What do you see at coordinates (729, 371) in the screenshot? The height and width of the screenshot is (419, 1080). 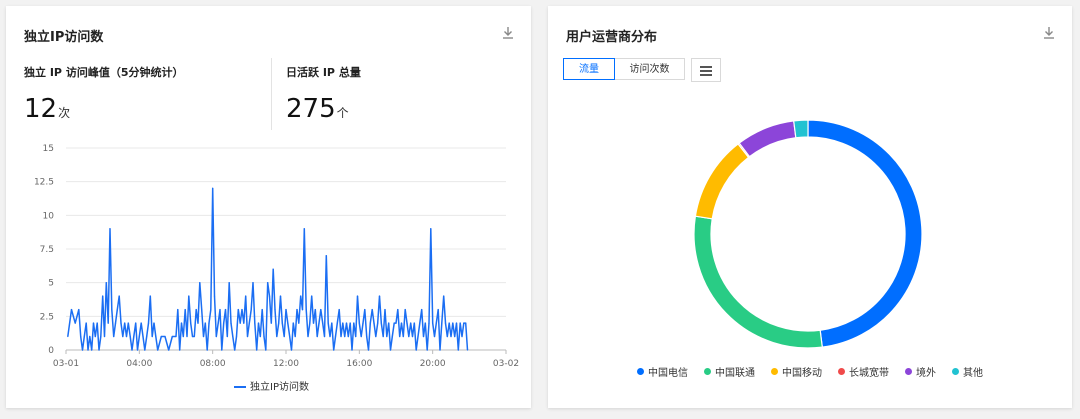 I see `legend-item: 中国联通` at bounding box center [729, 371].